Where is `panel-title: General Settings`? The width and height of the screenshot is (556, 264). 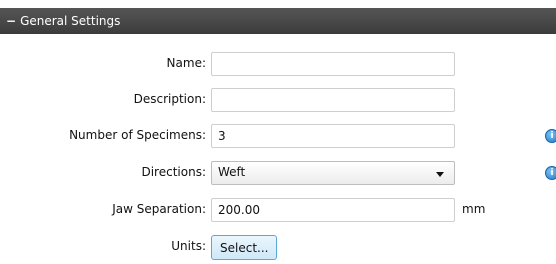 panel-title: General Settings is located at coordinates (70, 21).